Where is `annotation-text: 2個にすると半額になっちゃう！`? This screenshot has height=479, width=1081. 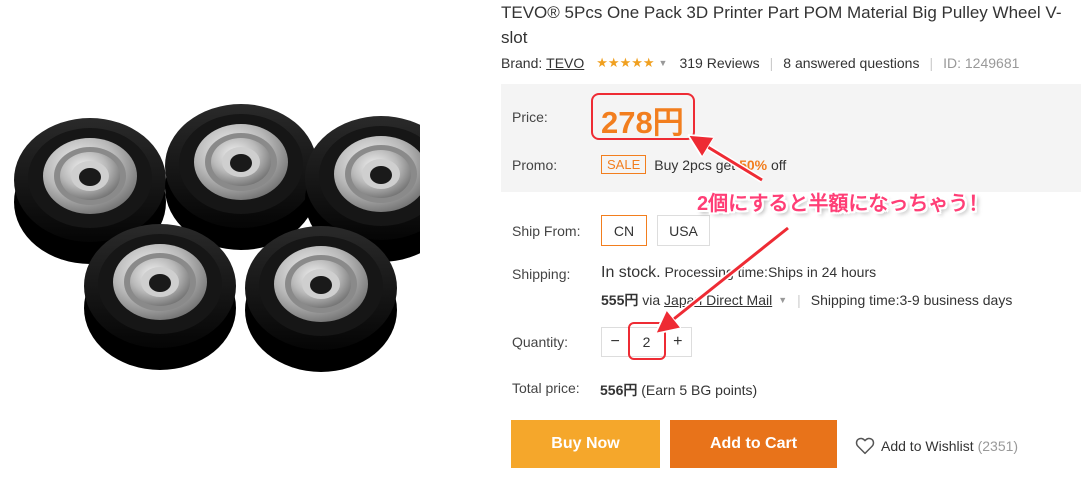
annotation-text: 2個にすると半額になっちゃう！ is located at coordinates (843, 204).